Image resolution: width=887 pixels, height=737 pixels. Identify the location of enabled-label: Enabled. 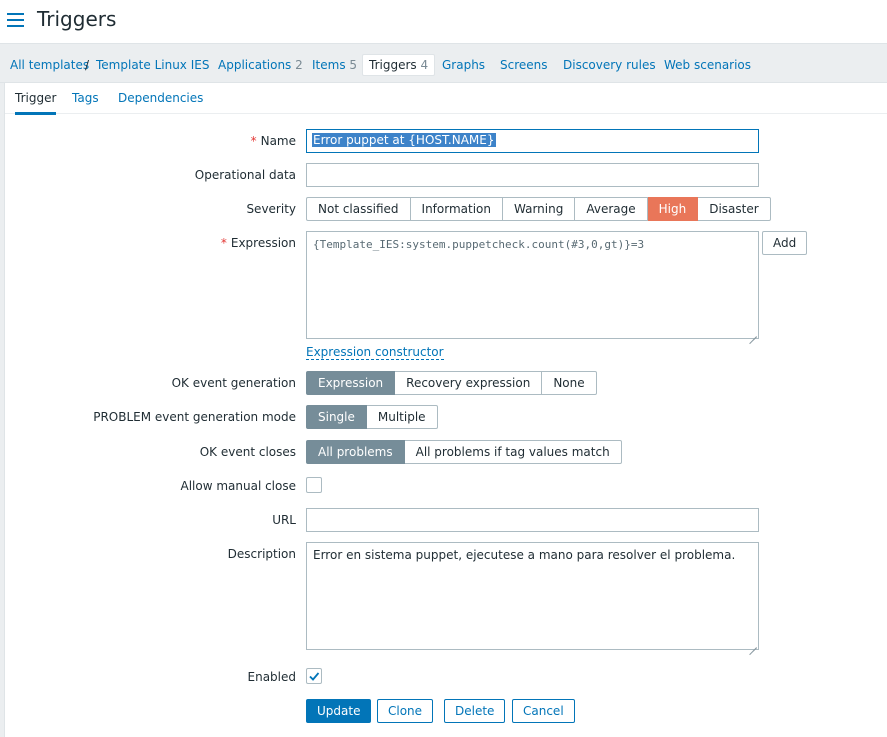
(272, 677).